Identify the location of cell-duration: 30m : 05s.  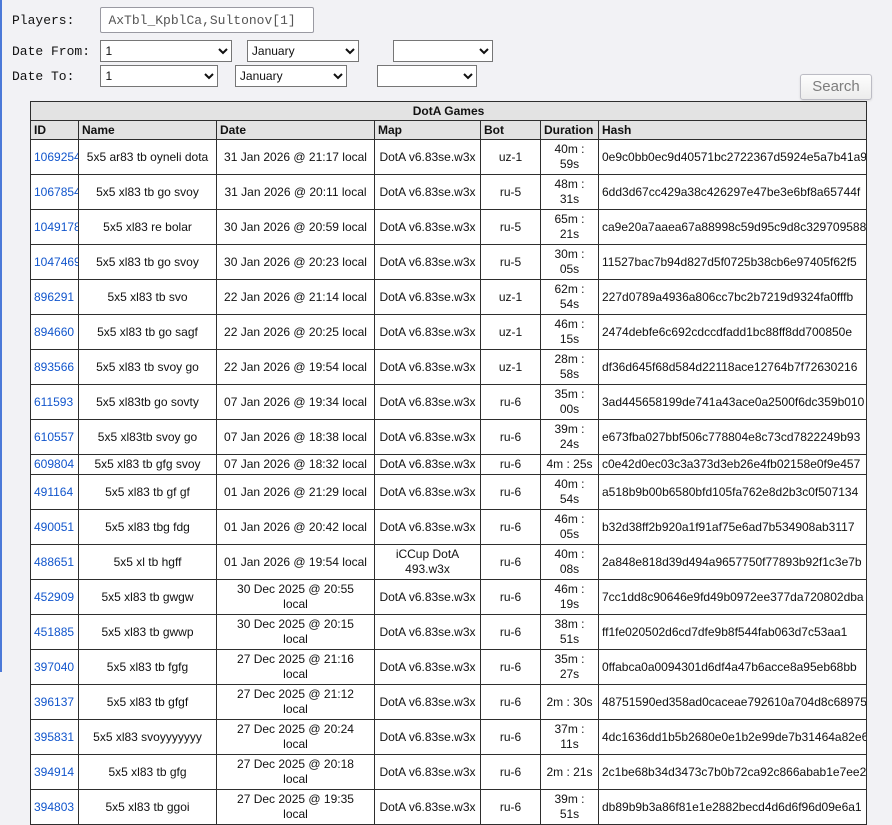
(569, 262).